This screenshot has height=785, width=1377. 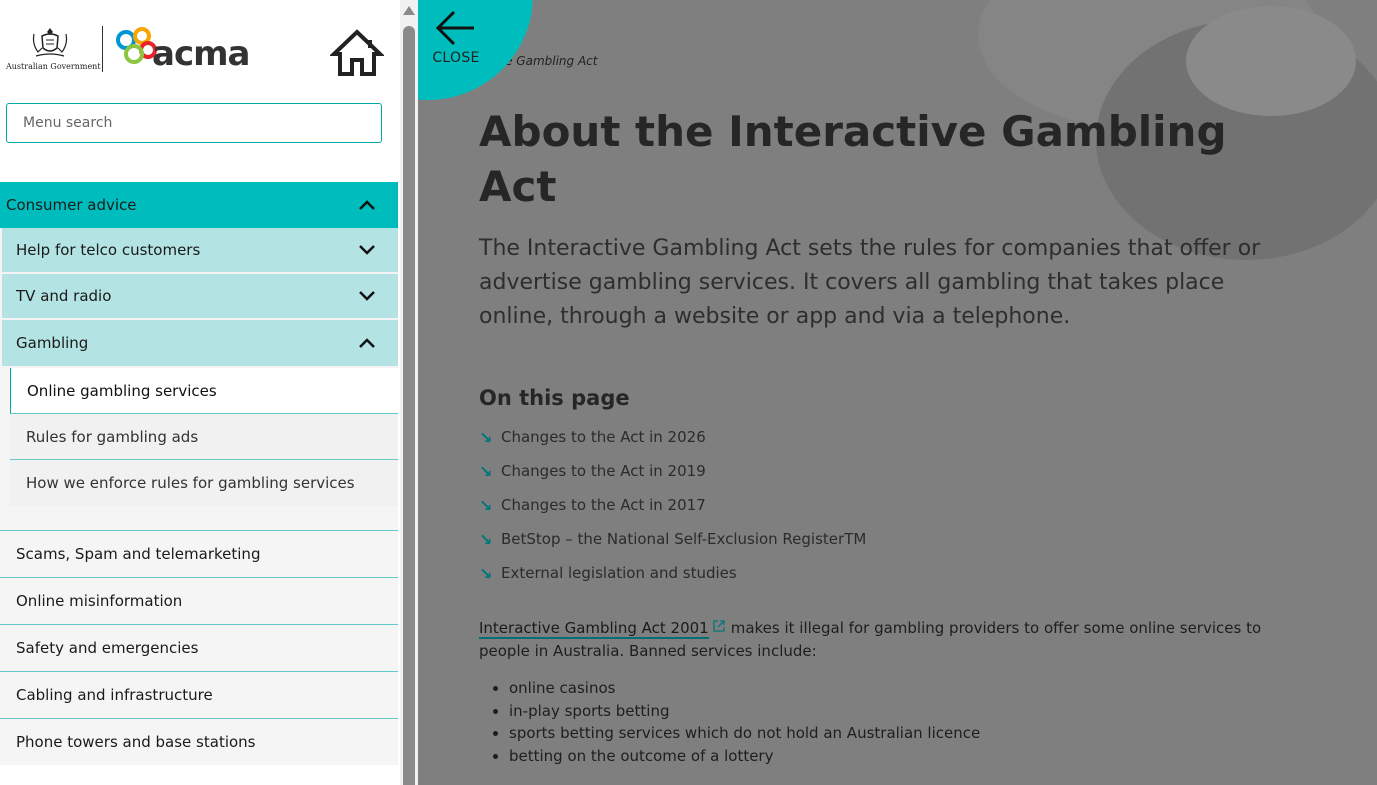 What do you see at coordinates (102, 49) in the screenshot?
I see `logo-divider` at bounding box center [102, 49].